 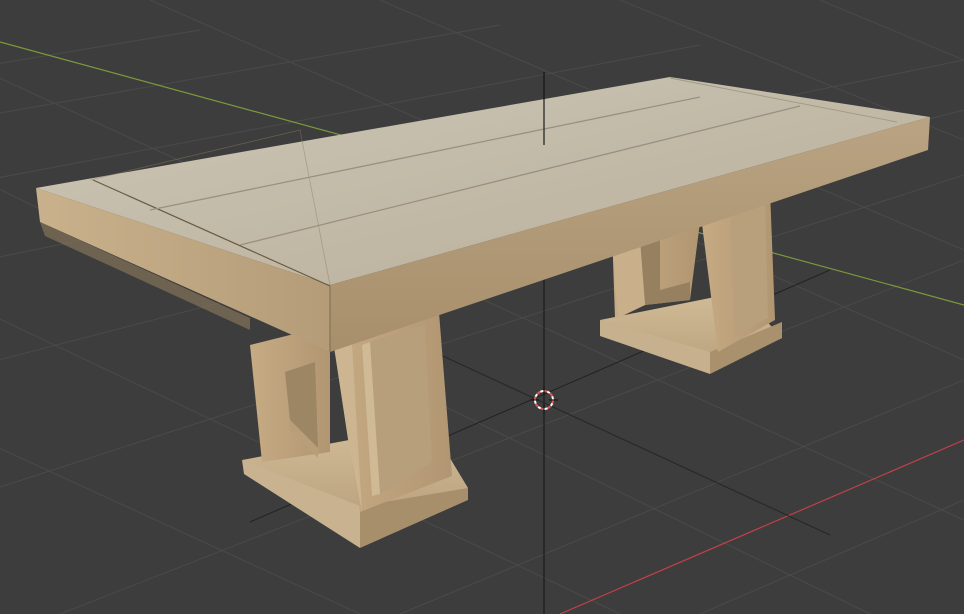 I want to click on x-axis-line, so click(x=761, y=526).